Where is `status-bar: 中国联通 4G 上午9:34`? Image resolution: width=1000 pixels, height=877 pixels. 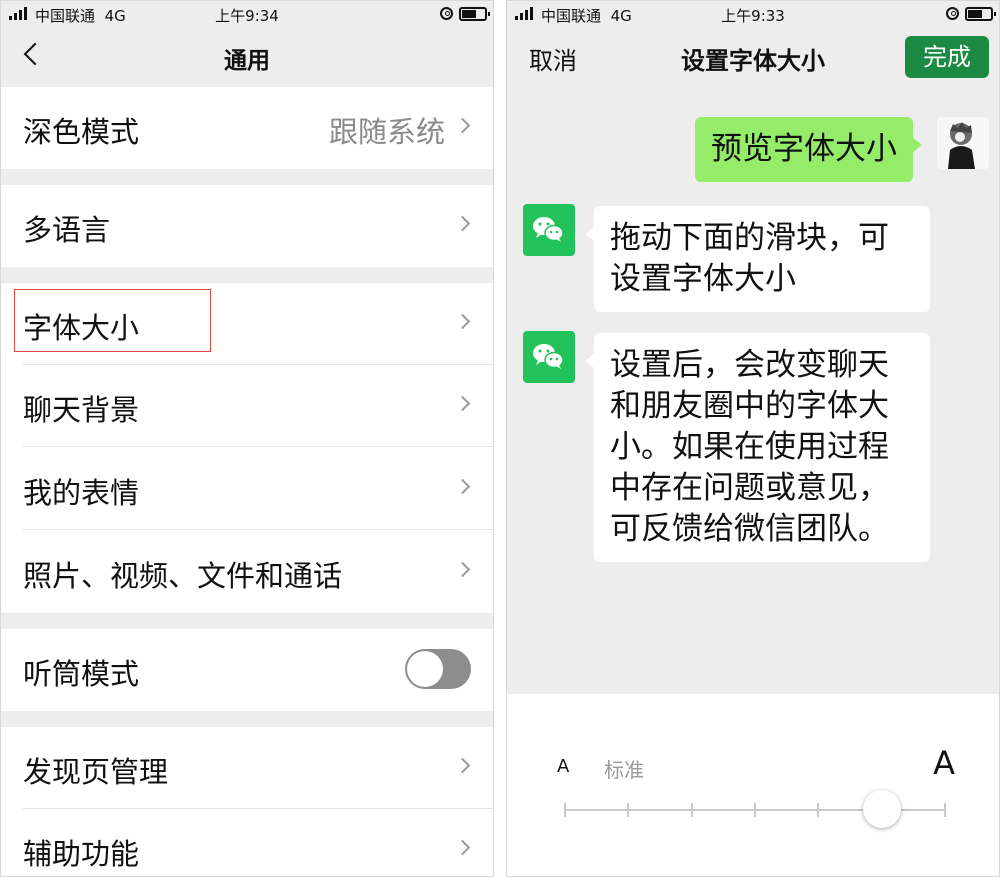 status-bar: 中国联通 4G 上午9:34 is located at coordinates (247, 14).